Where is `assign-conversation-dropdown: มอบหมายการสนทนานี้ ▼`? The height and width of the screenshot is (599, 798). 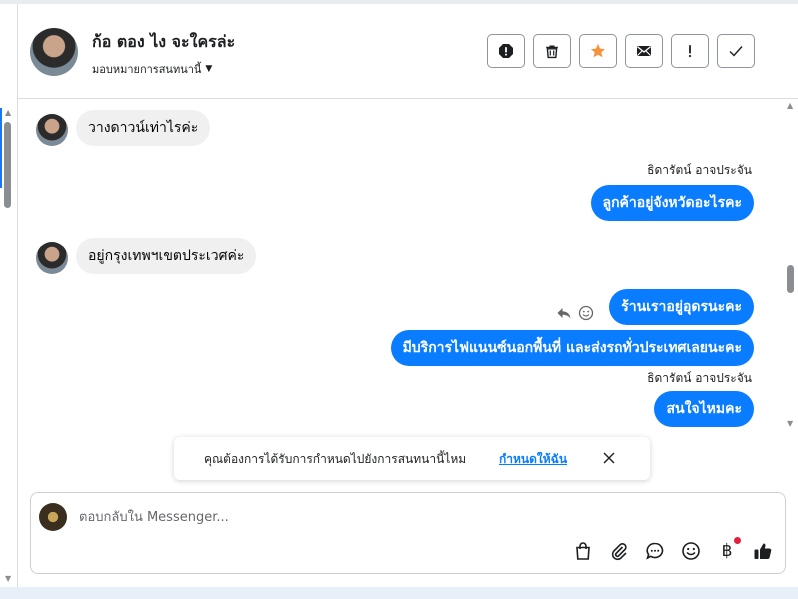
assign-conversation-dropdown: มอบหมายการสนทนานี้ ▼ is located at coordinates (152, 69).